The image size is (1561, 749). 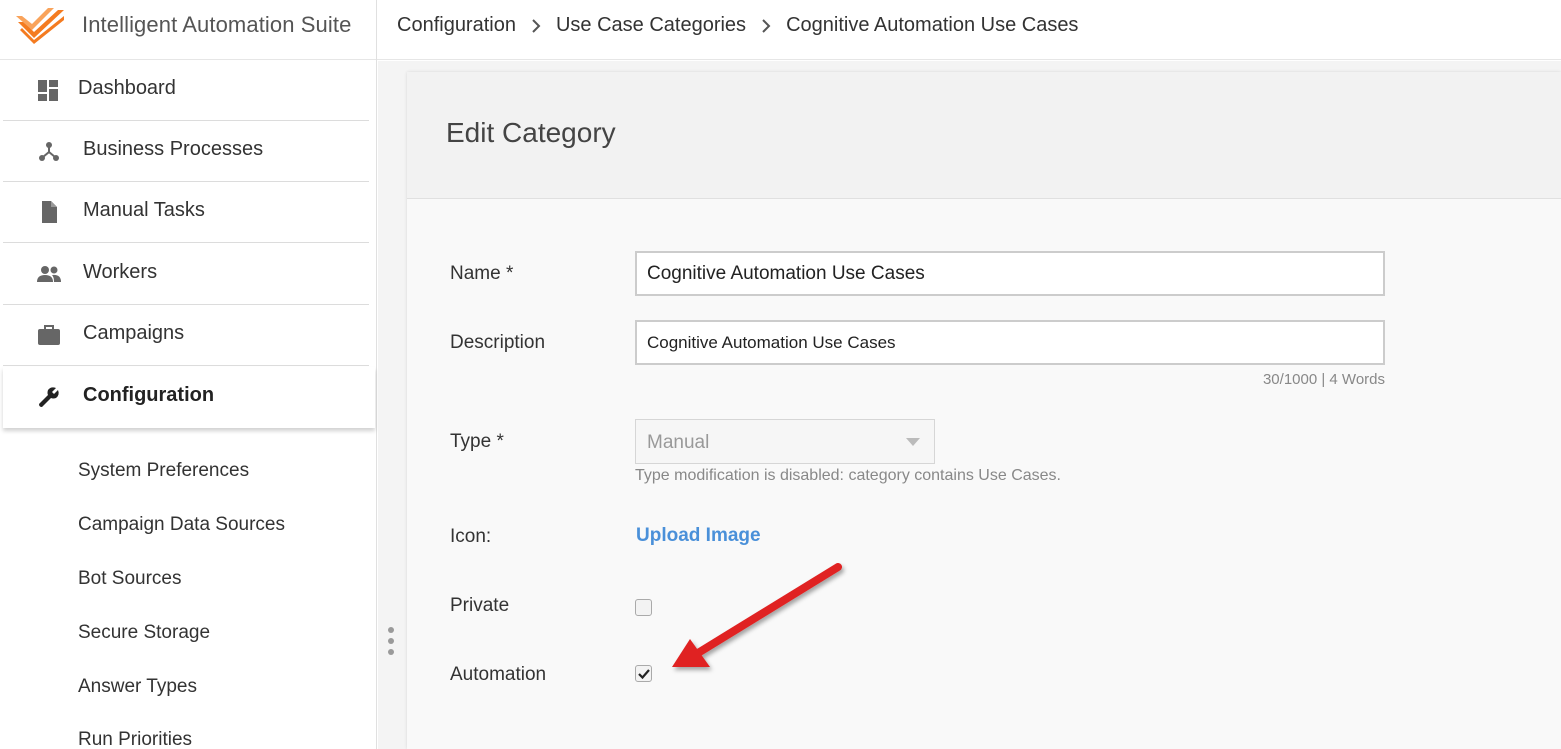 What do you see at coordinates (134, 333) in the screenshot?
I see `sidebar-item-label: Campaigns` at bounding box center [134, 333].